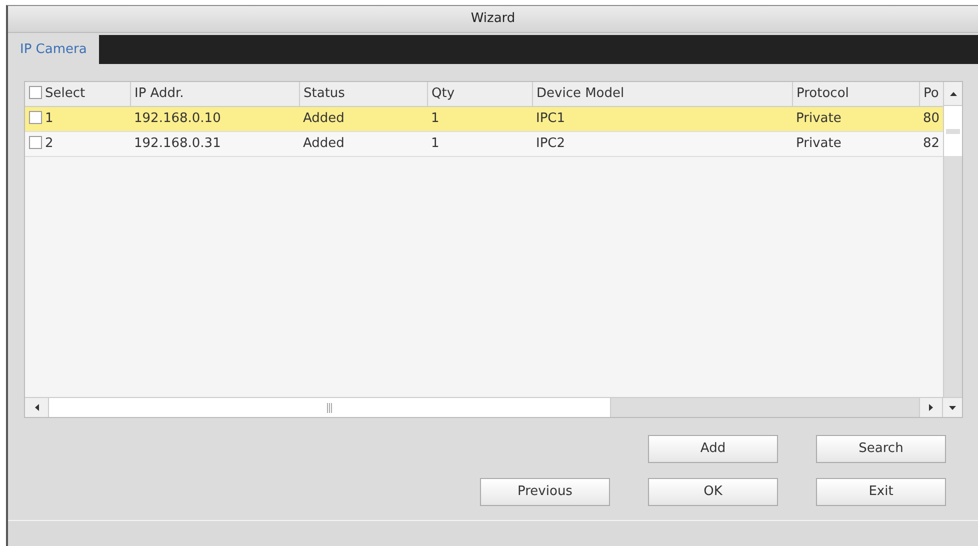 This screenshot has height=546, width=978. I want to click on horizontal-scrollbar, so click(493, 407).